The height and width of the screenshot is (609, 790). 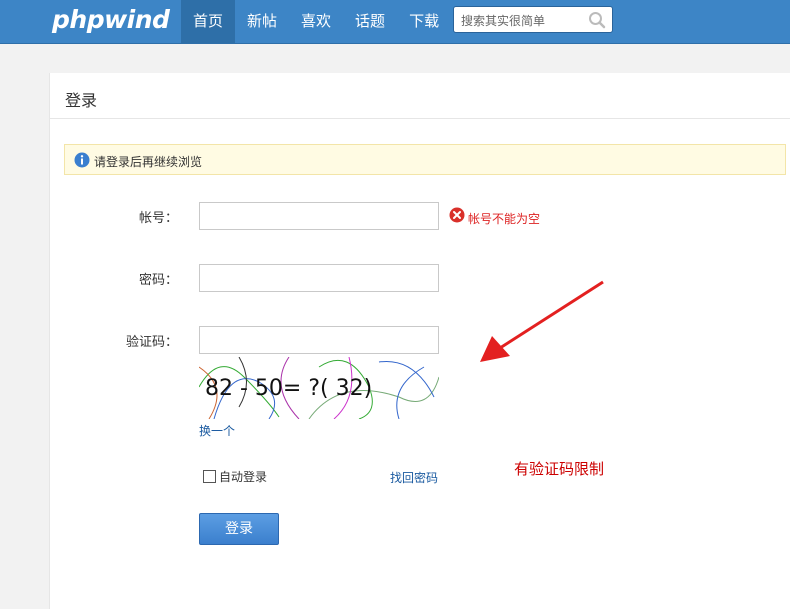 I want to click on notice-text: 请登录后再继续浏览, so click(x=148, y=162).